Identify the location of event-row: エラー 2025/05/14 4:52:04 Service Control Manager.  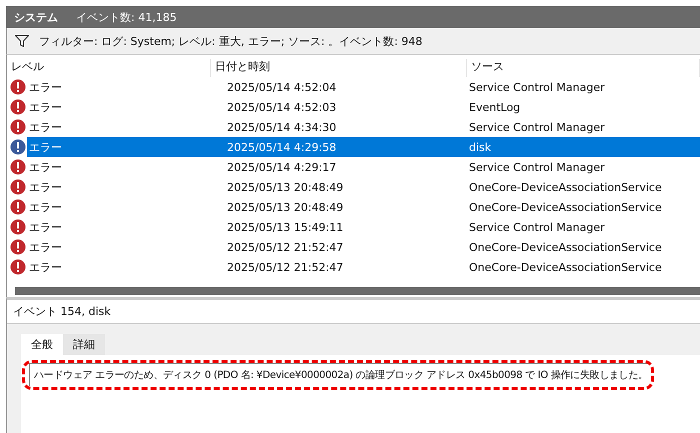
(363, 87).